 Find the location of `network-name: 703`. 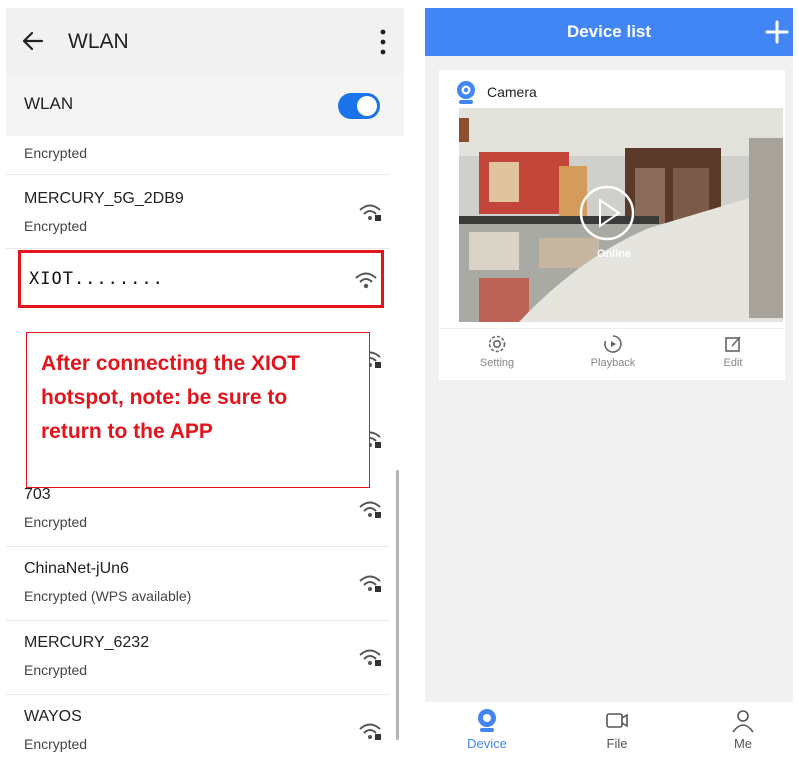

network-name: 703 is located at coordinates (37, 494).